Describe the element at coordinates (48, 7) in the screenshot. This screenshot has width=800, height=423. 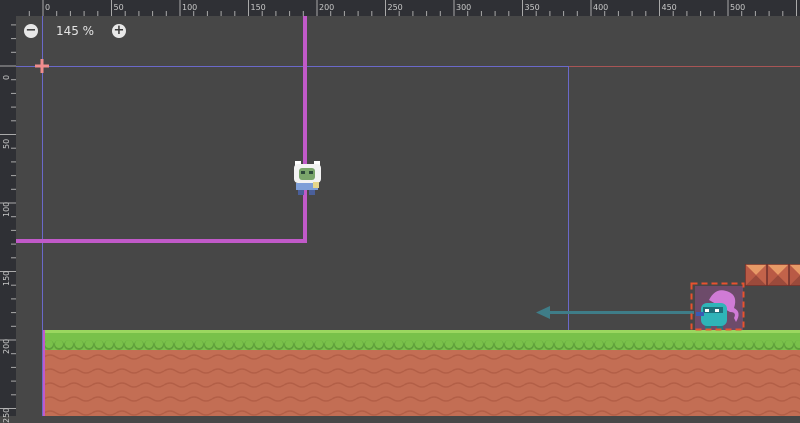
I see `ruler-top-label: 0` at that location.